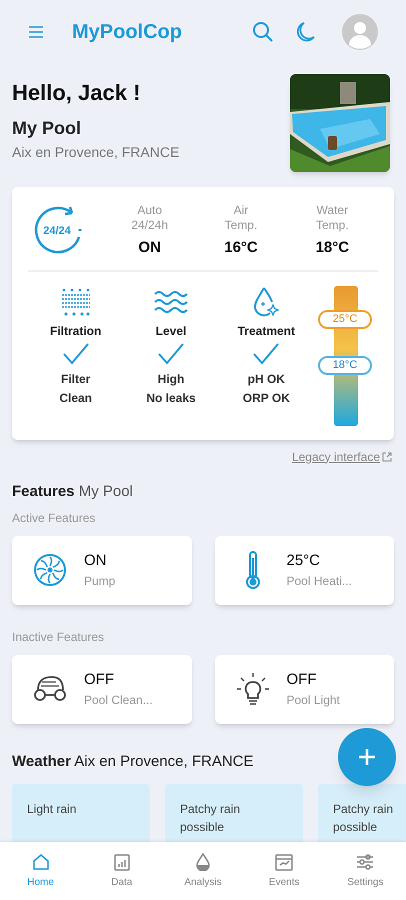  Describe the element at coordinates (66, 231) in the screenshot. I see `cycle-badge: 24/24` at that location.